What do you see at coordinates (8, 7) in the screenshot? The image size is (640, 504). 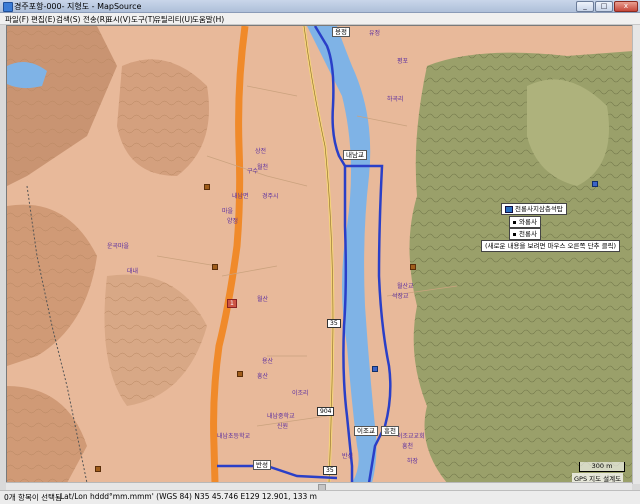 I see `app-icon` at bounding box center [8, 7].